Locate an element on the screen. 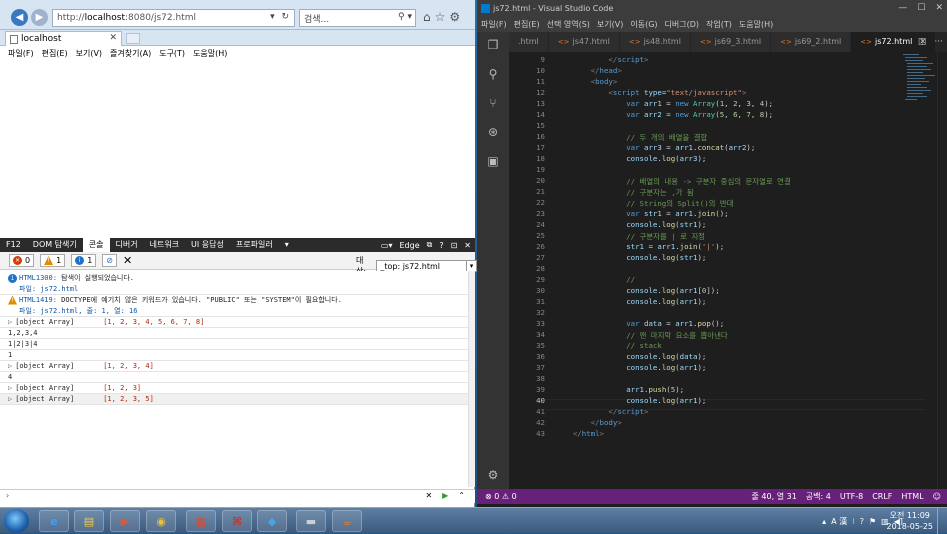  menu-debug: 디버그(D) is located at coordinates (682, 24).